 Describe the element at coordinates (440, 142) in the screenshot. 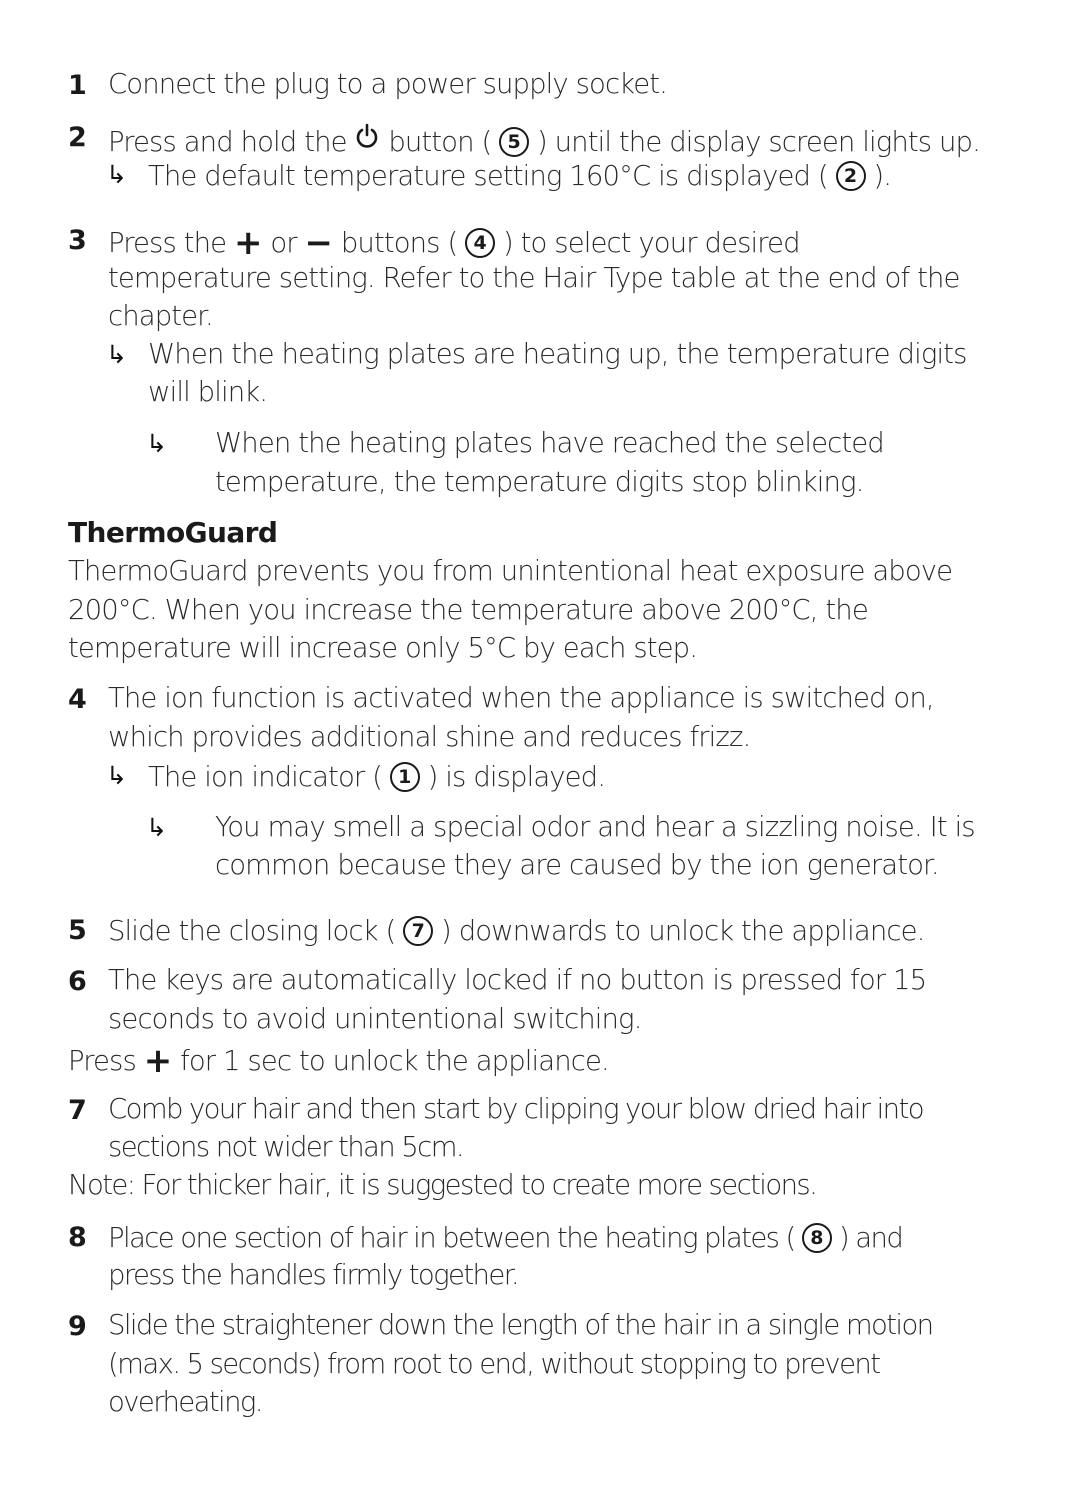

I see `step-2-text-b: button (` at that location.